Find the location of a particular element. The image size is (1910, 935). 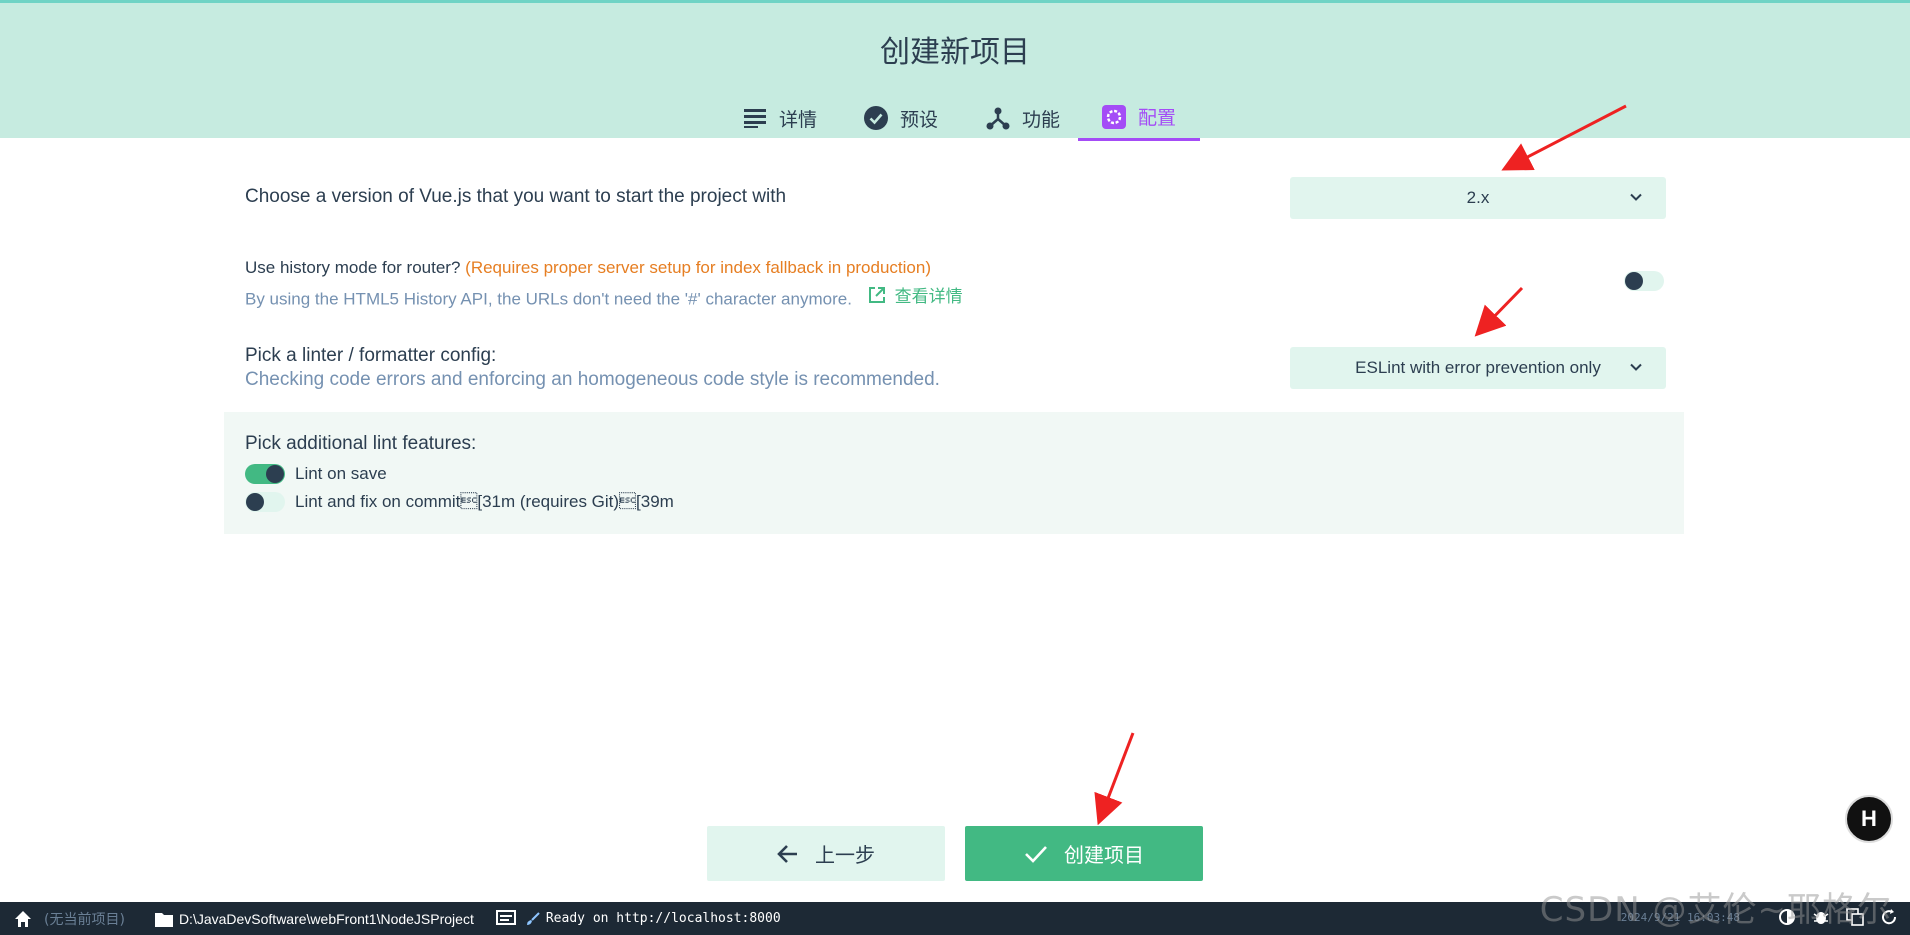

server-status: Ready on http://localhost:8000 is located at coordinates (653, 918).